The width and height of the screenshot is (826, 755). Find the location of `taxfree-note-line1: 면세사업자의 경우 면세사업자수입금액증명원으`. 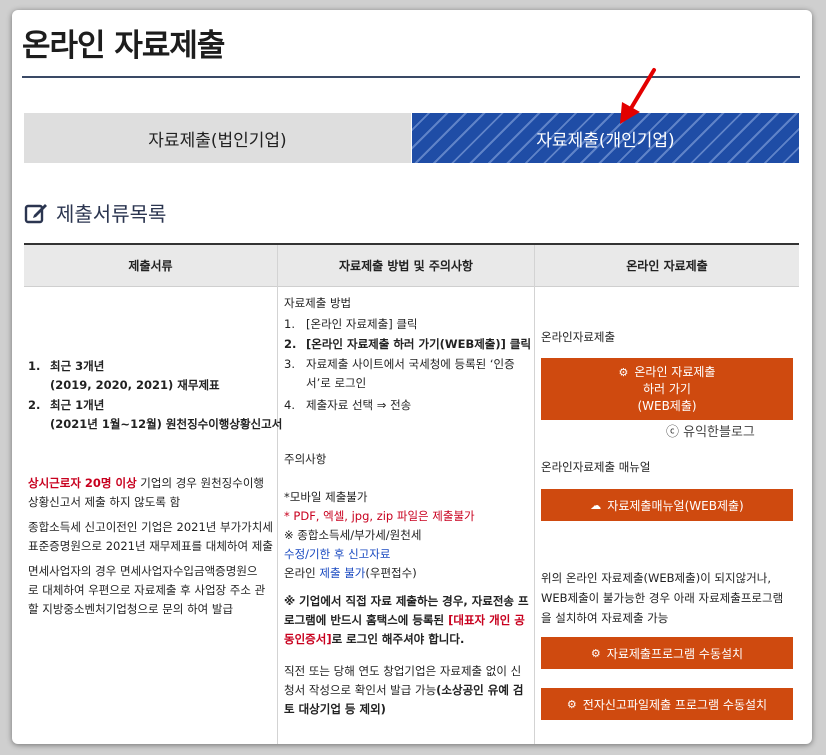

taxfree-note-line1: 면세사업자의 경우 면세사업자수입금액증명원으 is located at coordinates (143, 571).